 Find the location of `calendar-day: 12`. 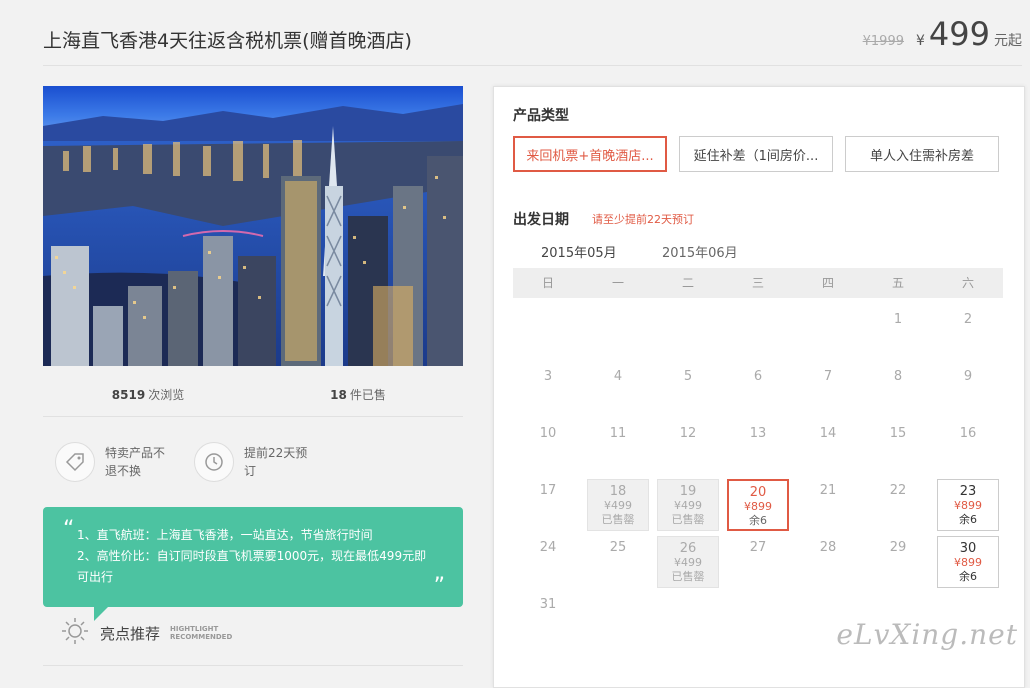

calendar-day: 12 is located at coordinates (688, 448).